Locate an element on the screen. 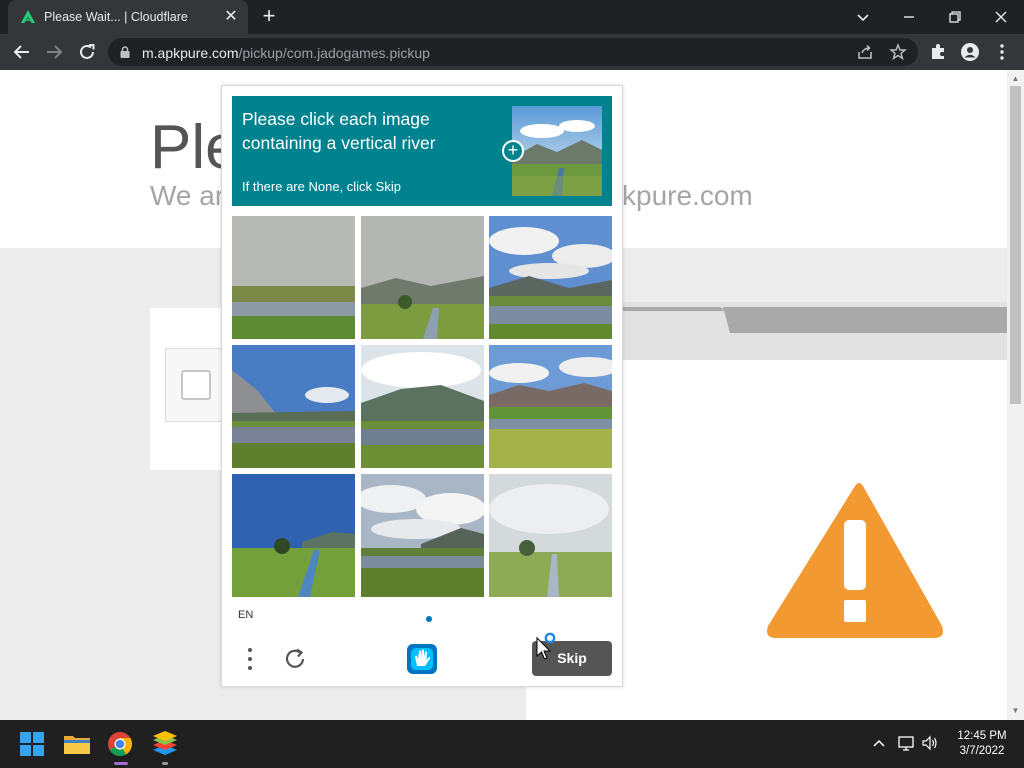 The width and height of the screenshot is (1024, 768). restore-button is located at coordinates (955, 17).